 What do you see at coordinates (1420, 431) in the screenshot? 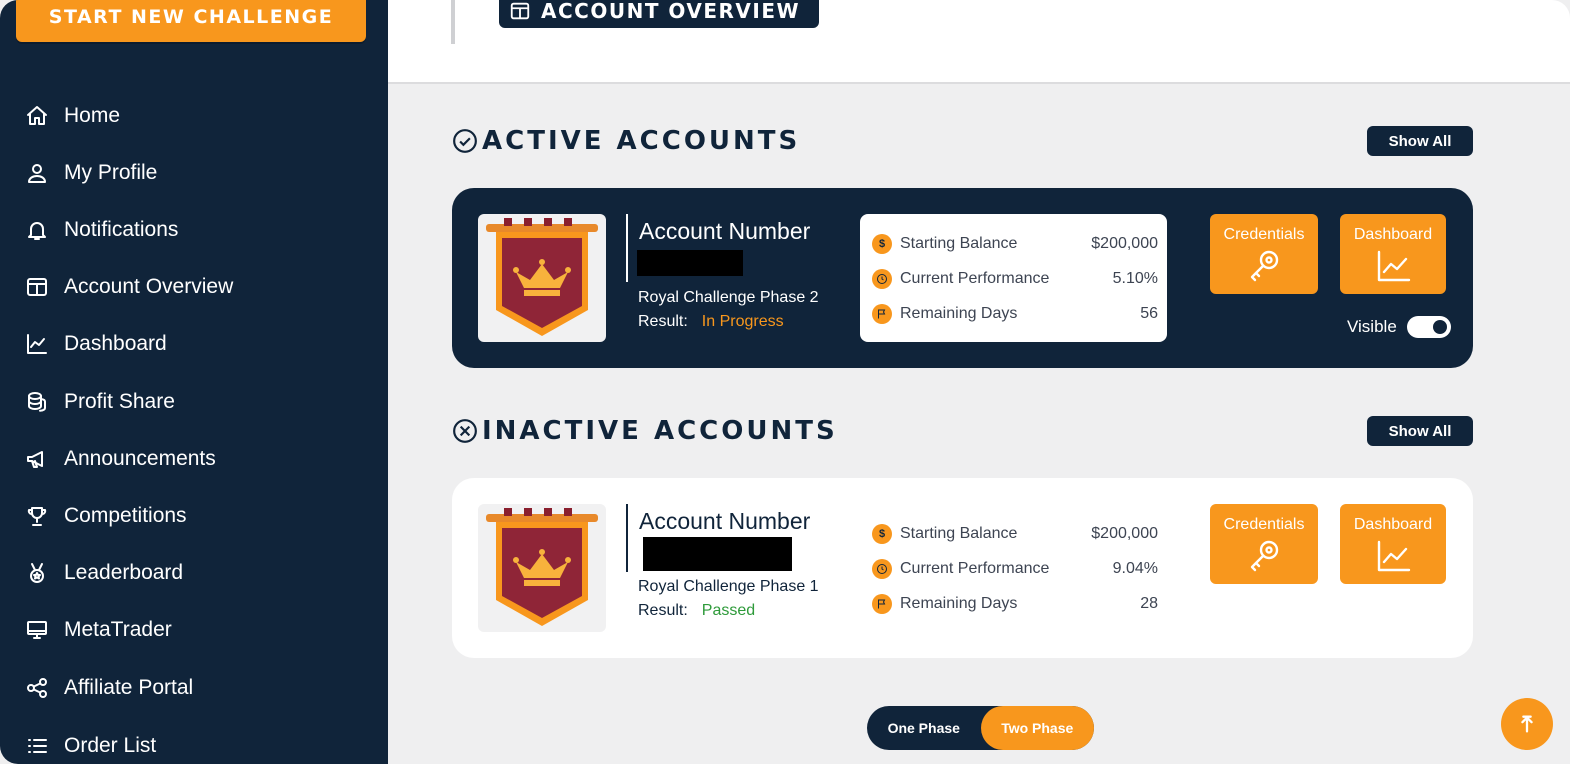
I see `inactive-show-all-button: Show All` at bounding box center [1420, 431].